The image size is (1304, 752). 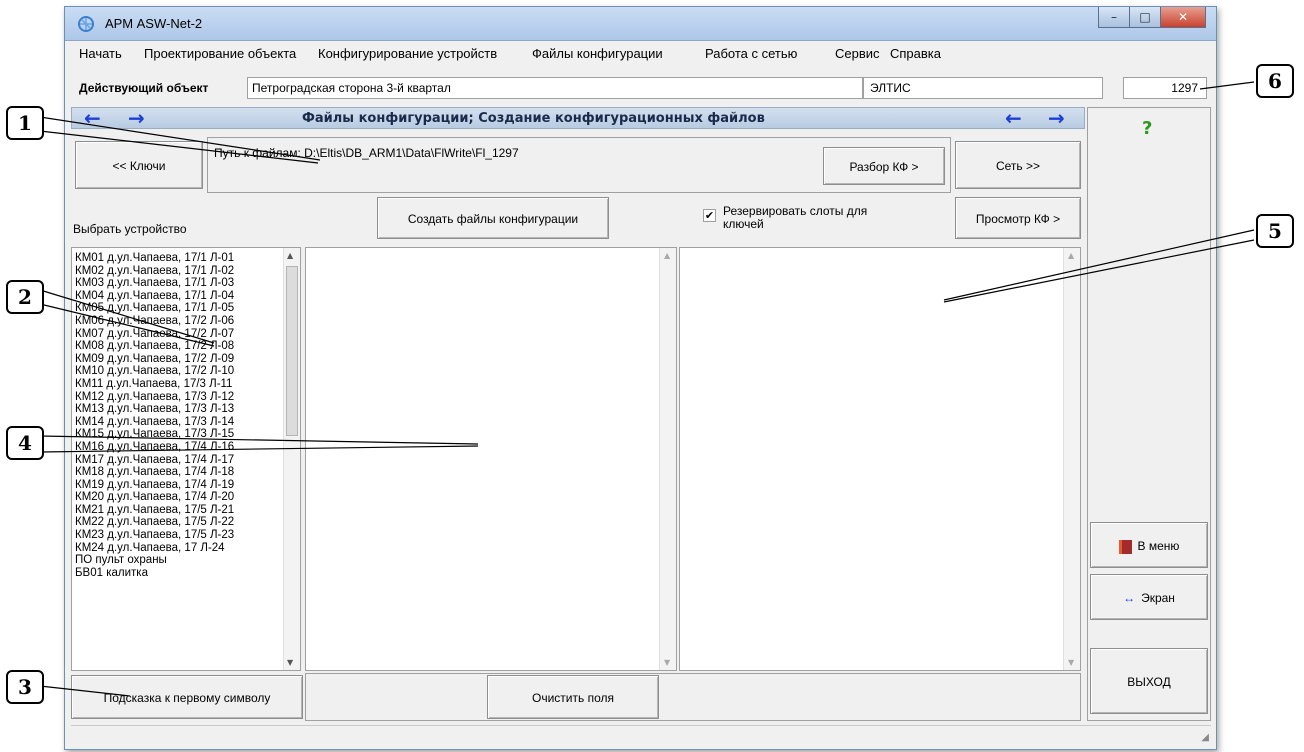 What do you see at coordinates (493, 218) in the screenshot?
I see `create-config-button: Создать файлы конфигурации` at bounding box center [493, 218].